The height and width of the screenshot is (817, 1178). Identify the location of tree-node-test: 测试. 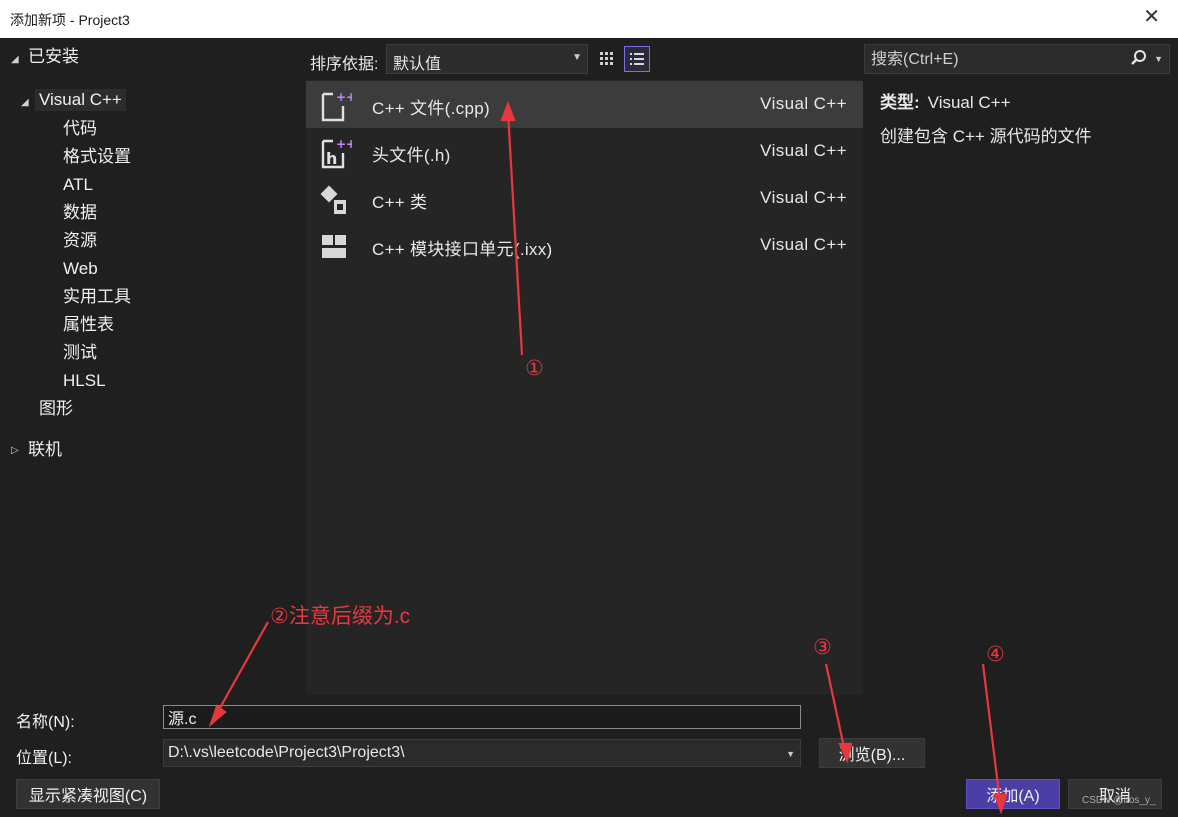
(80, 353).